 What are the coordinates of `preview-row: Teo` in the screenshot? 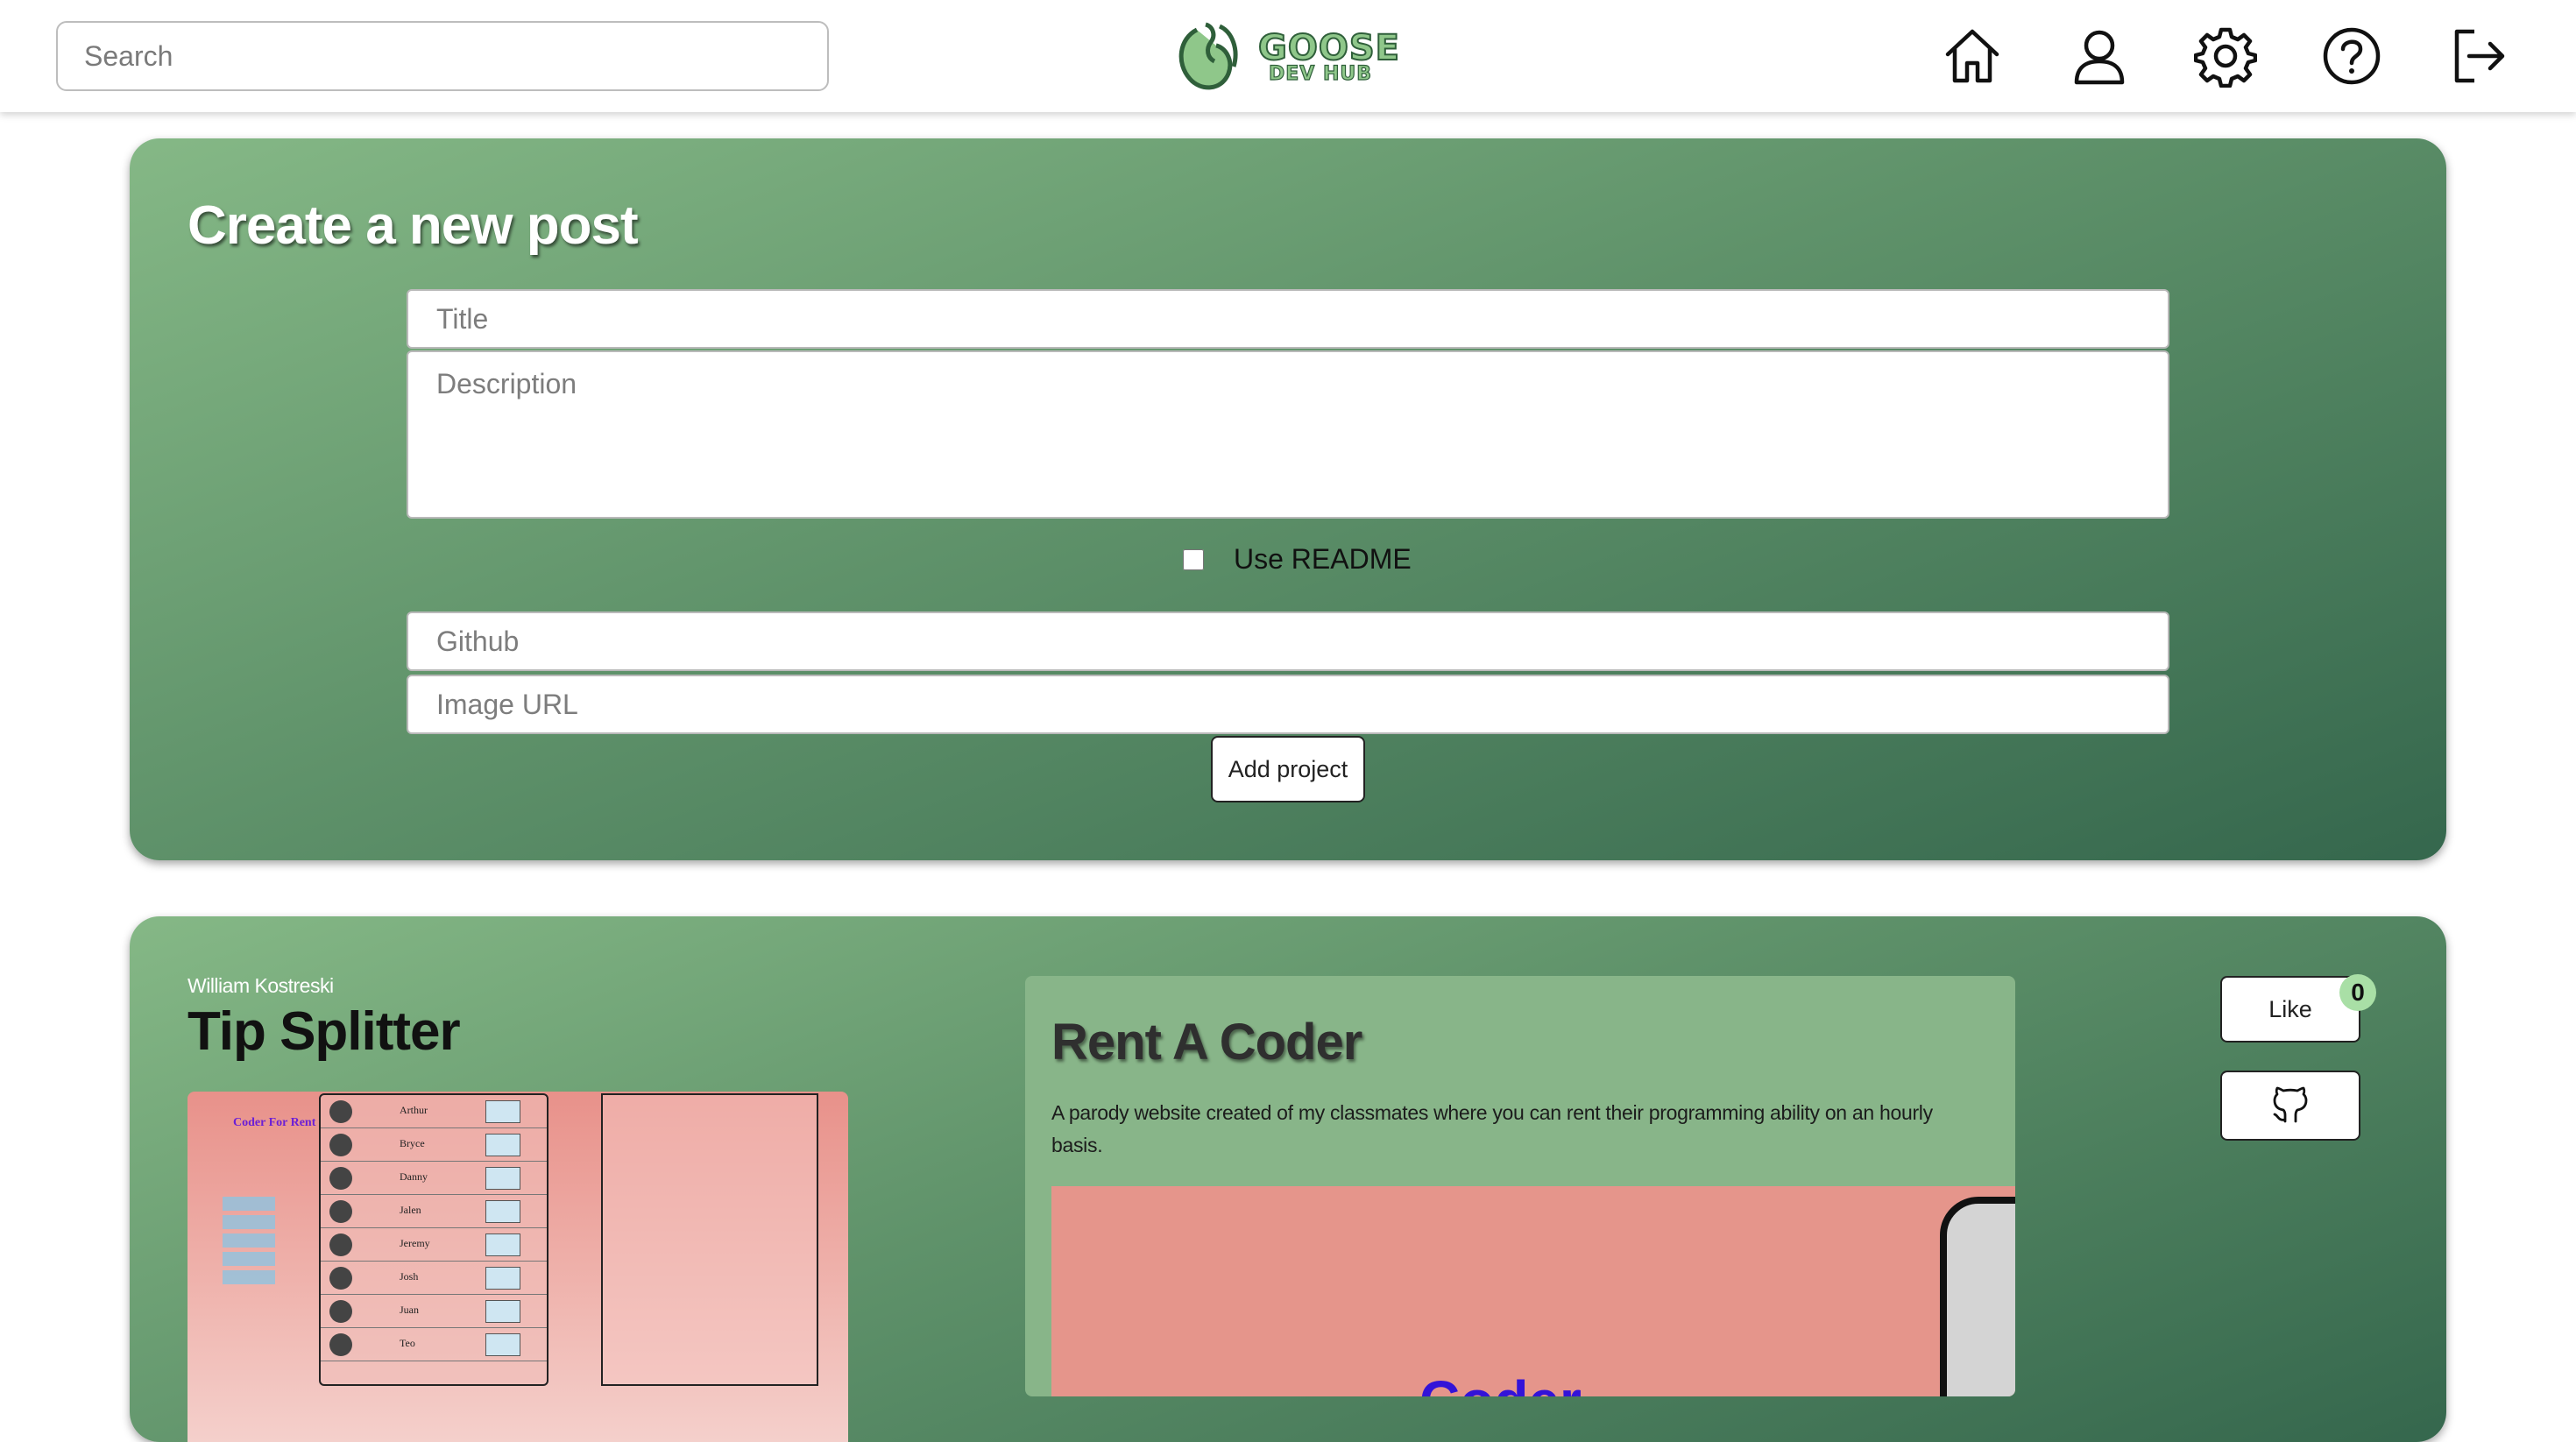 It's located at (434, 1344).